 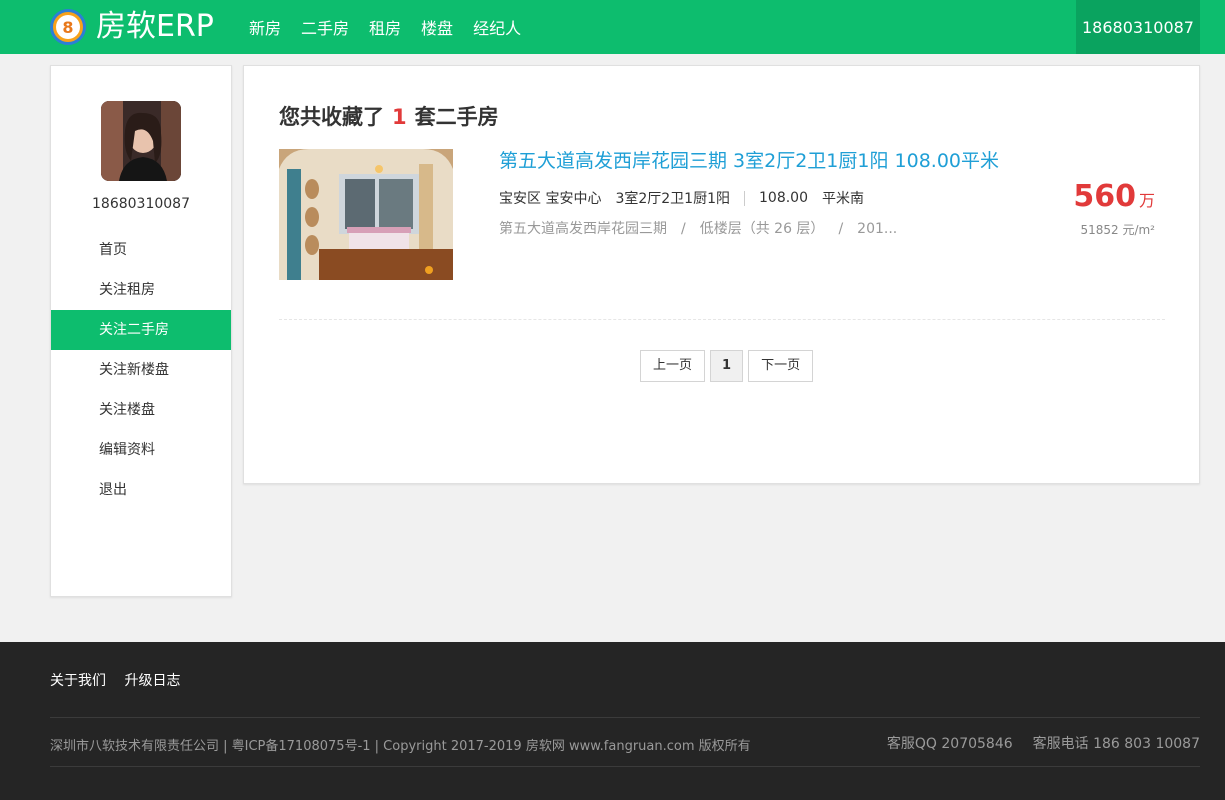 What do you see at coordinates (456, 117) in the screenshot?
I see `title-suffix: 套二手房` at bounding box center [456, 117].